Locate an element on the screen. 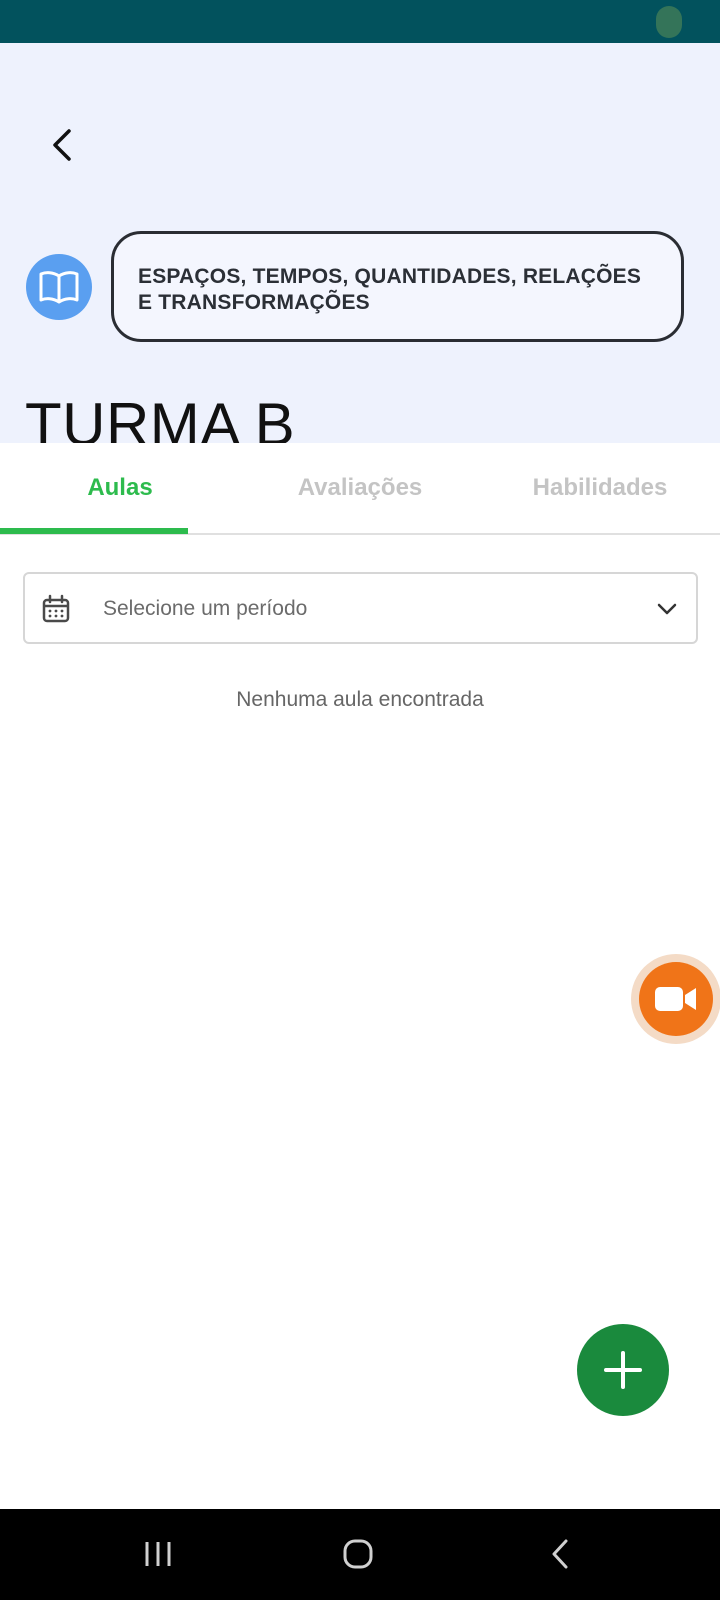  system-nav-bar is located at coordinates (360, 1554).